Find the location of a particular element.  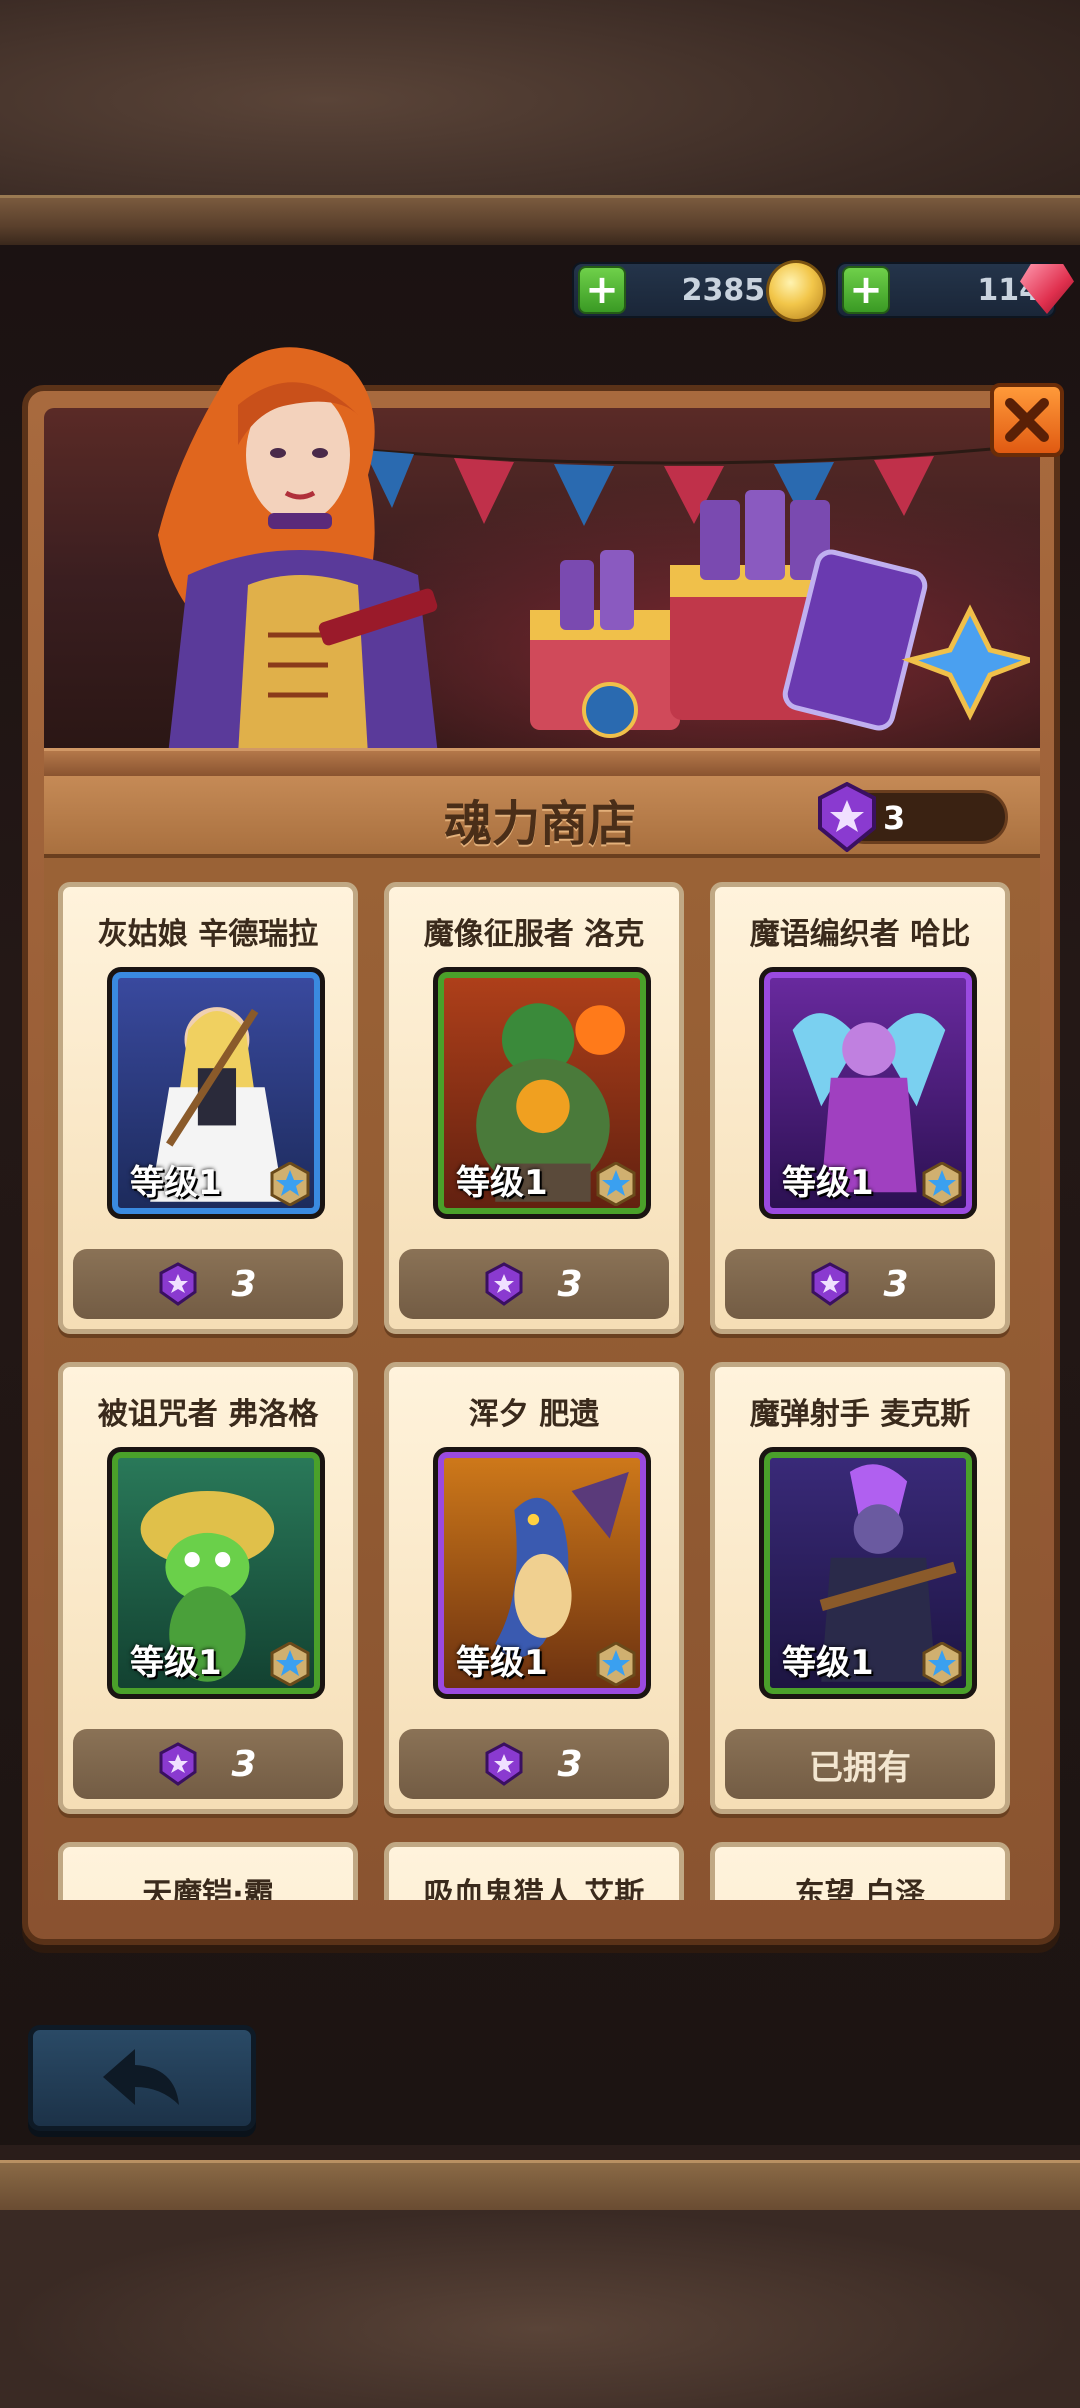

hero-name: 灰姑娘 辛德瑞拉 is located at coordinates (208, 934).